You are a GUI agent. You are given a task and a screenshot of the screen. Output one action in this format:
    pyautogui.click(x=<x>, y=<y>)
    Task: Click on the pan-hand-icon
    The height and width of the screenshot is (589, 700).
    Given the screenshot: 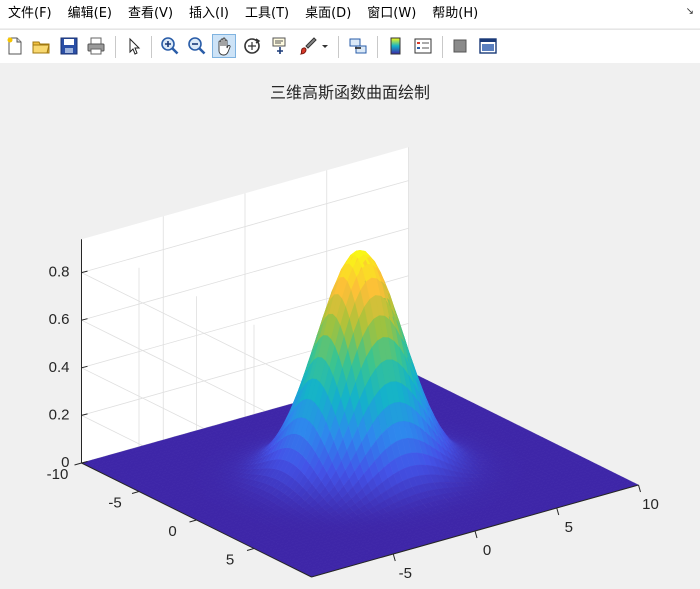 What is the action you would take?
    pyautogui.click(x=224, y=46)
    